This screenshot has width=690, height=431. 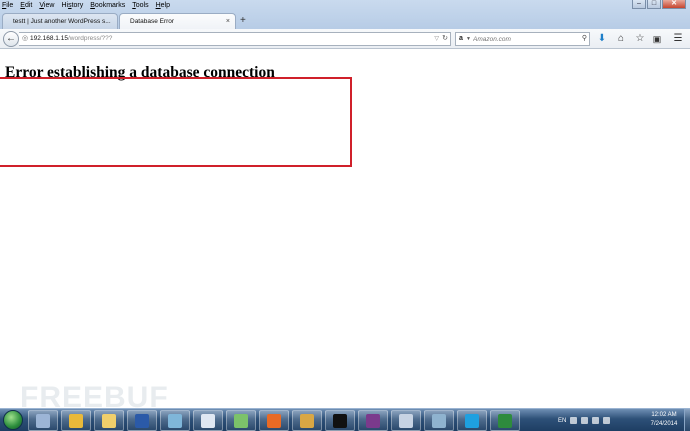 I want to click on tool-icon, so click(x=439, y=420).